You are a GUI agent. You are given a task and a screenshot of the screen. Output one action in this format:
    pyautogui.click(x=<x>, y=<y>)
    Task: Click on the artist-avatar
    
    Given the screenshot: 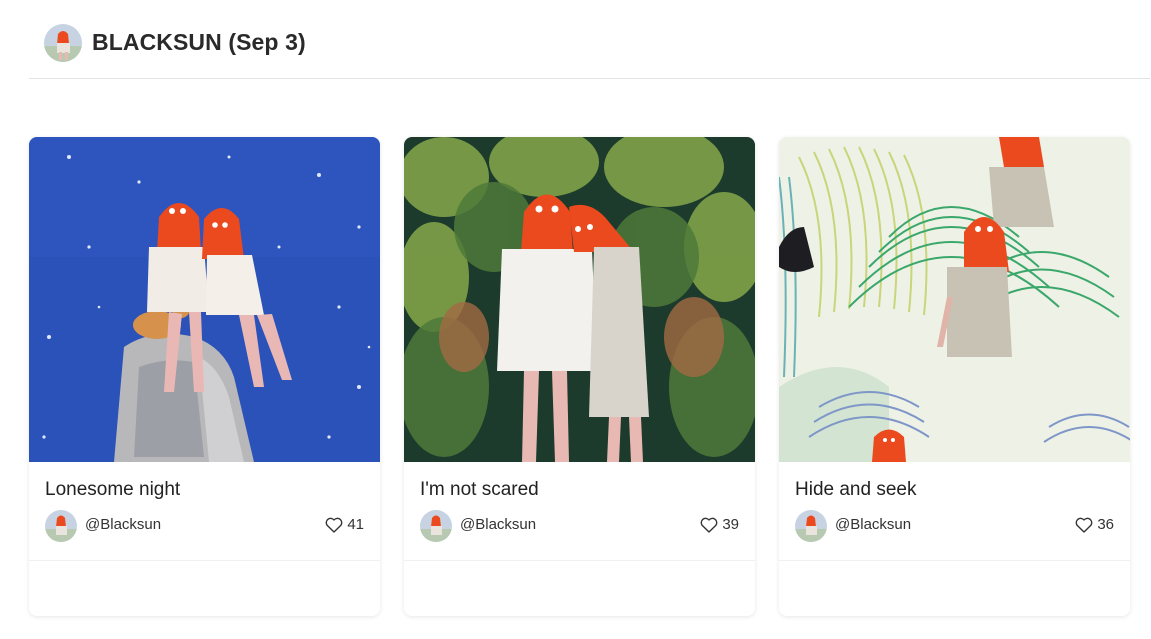 What is the action you would take?
    pyautogui.click(x=63, y=43)
    